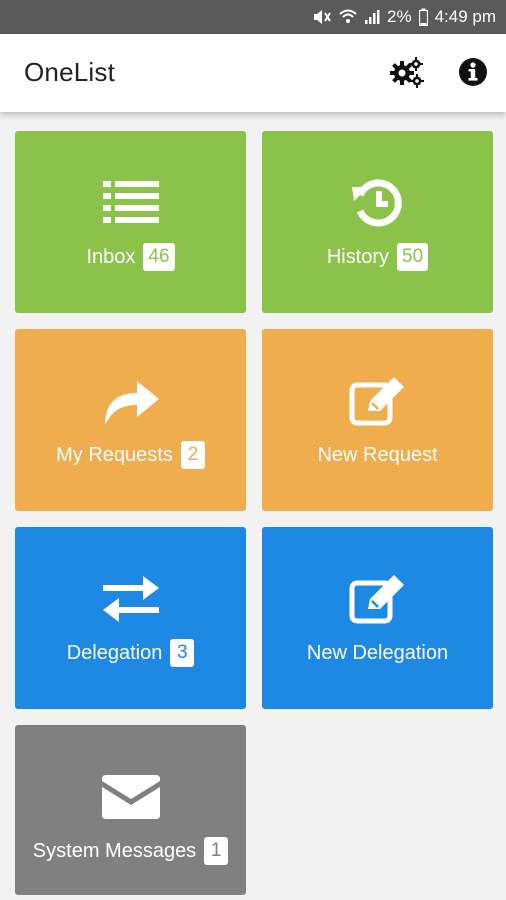 The height and width of the screenshot is (900, 506). I want to click on history-tile: History 50, so click(377, 222).